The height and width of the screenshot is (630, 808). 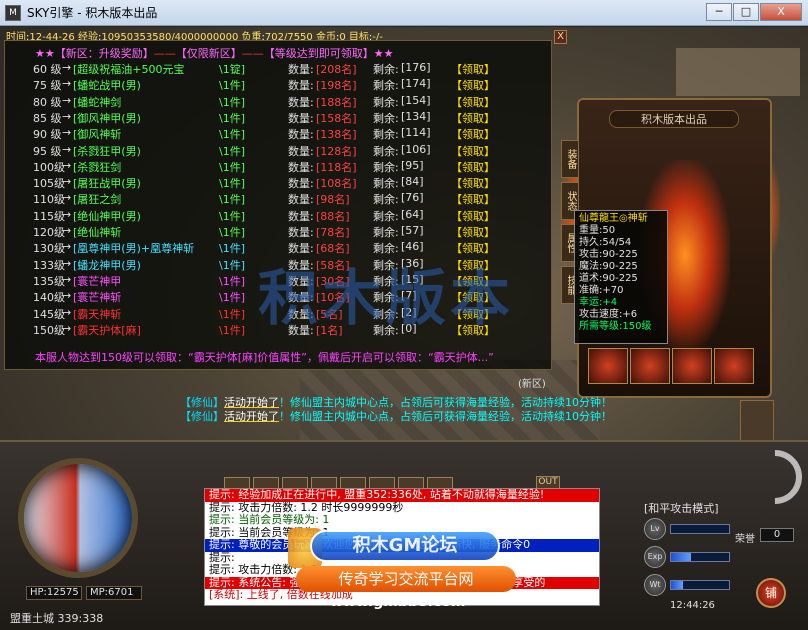 I want to click on count-value: [78名], so click(x=333, y=232).